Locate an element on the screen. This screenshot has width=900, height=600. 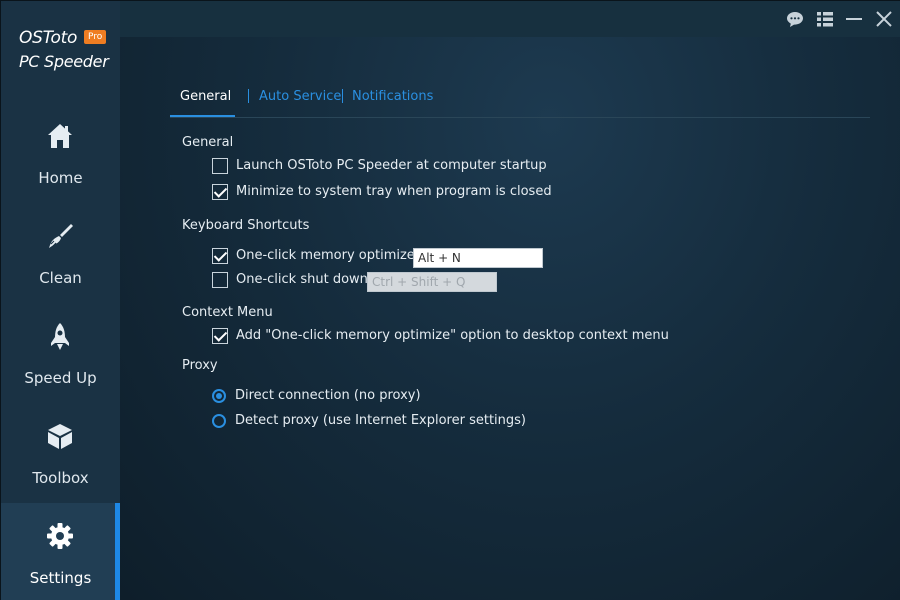
shutdown-shortcut-checkbox is located at coordinates (220, 280).